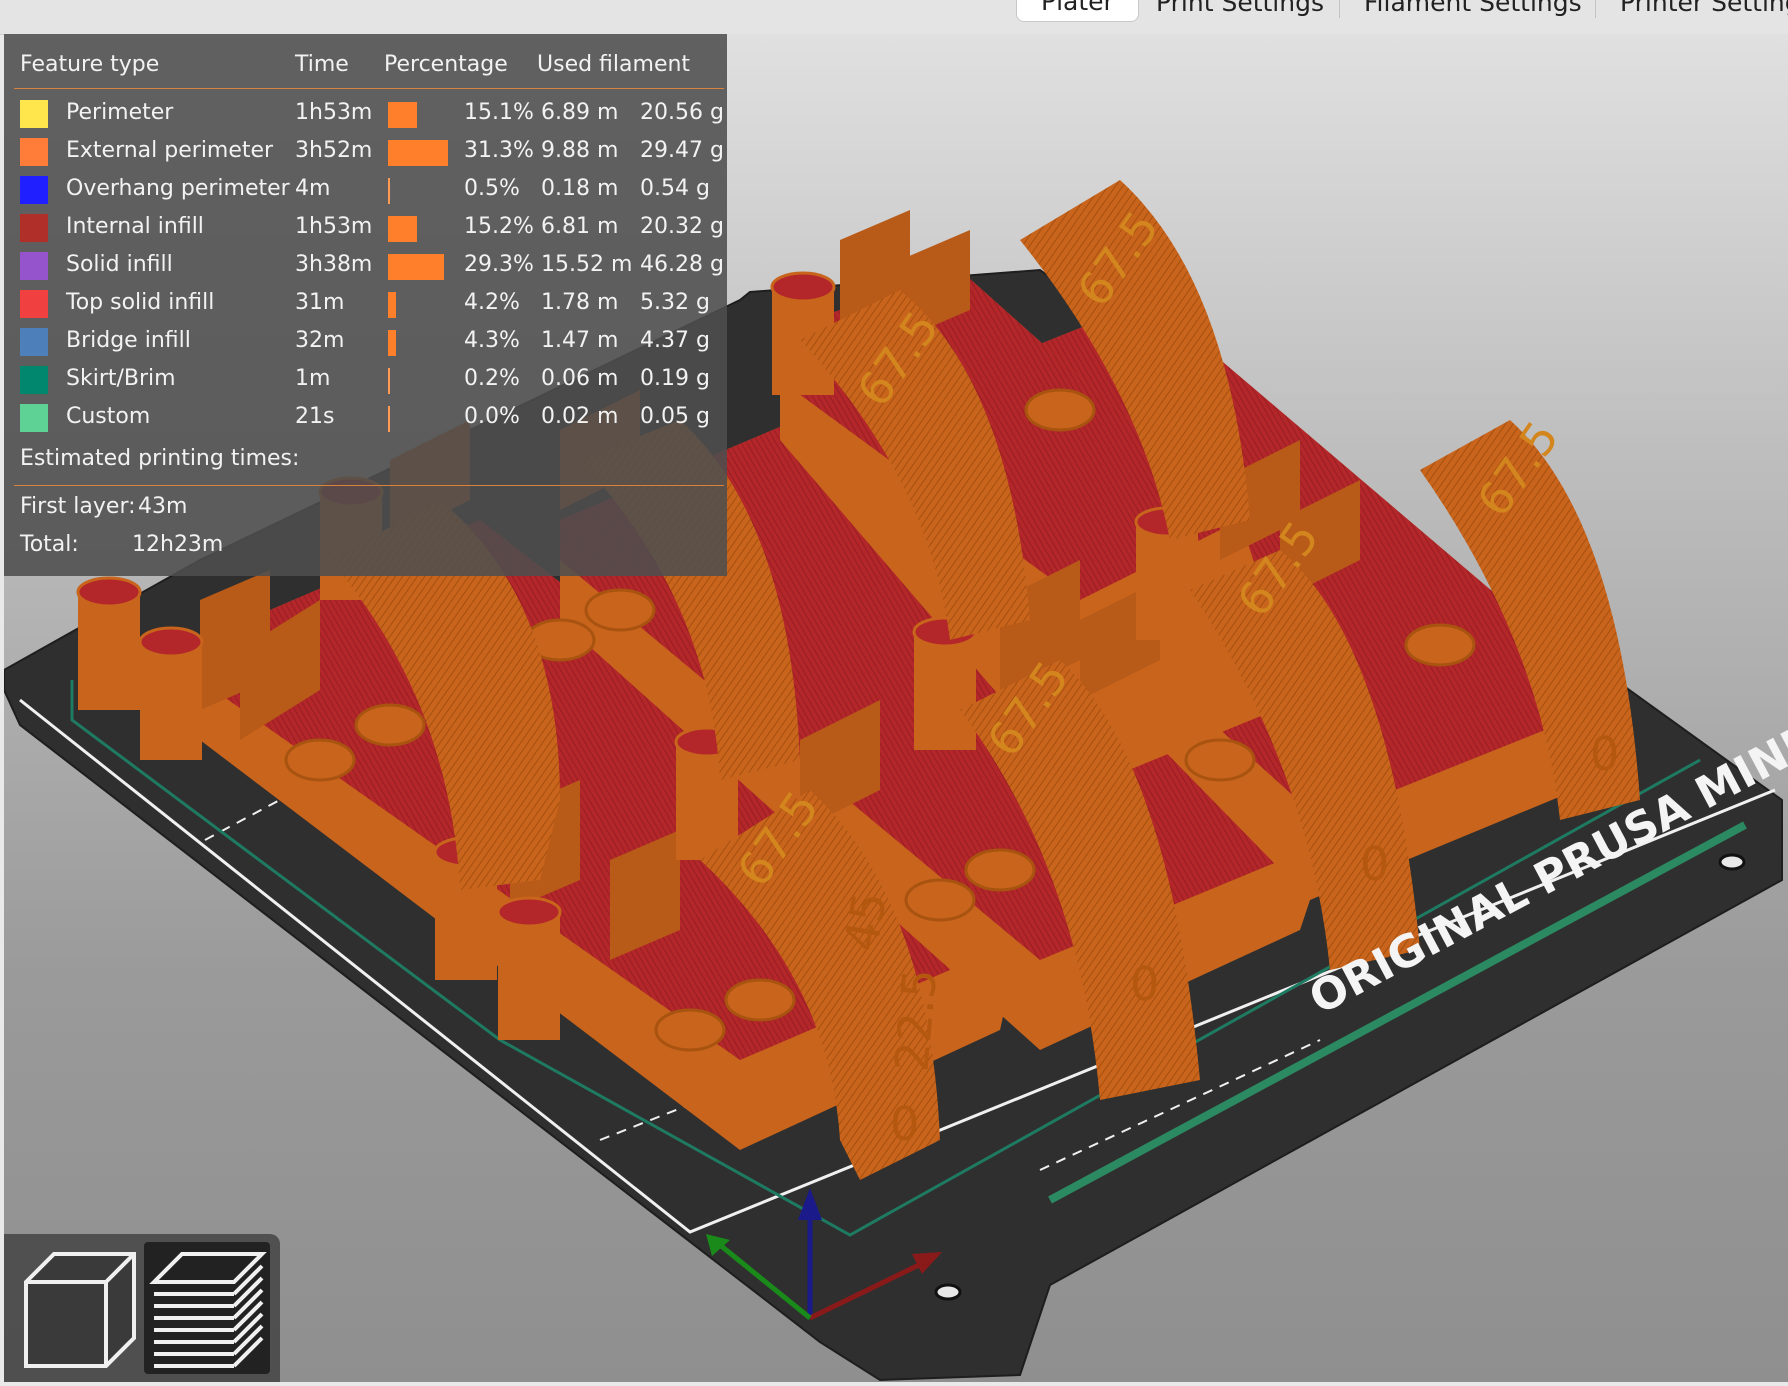 The image size is (1788, 1386). I want to click on legend-length: 1.78 m, so click(580, 302).